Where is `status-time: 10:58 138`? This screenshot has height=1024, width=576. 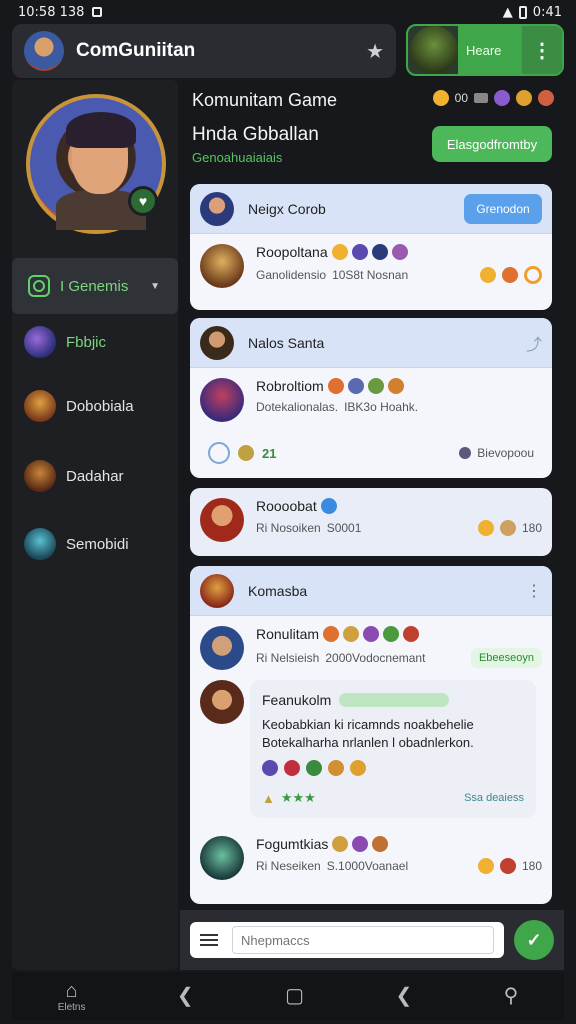 status-time: 10:58 138 is located at coordinates (51, 12).